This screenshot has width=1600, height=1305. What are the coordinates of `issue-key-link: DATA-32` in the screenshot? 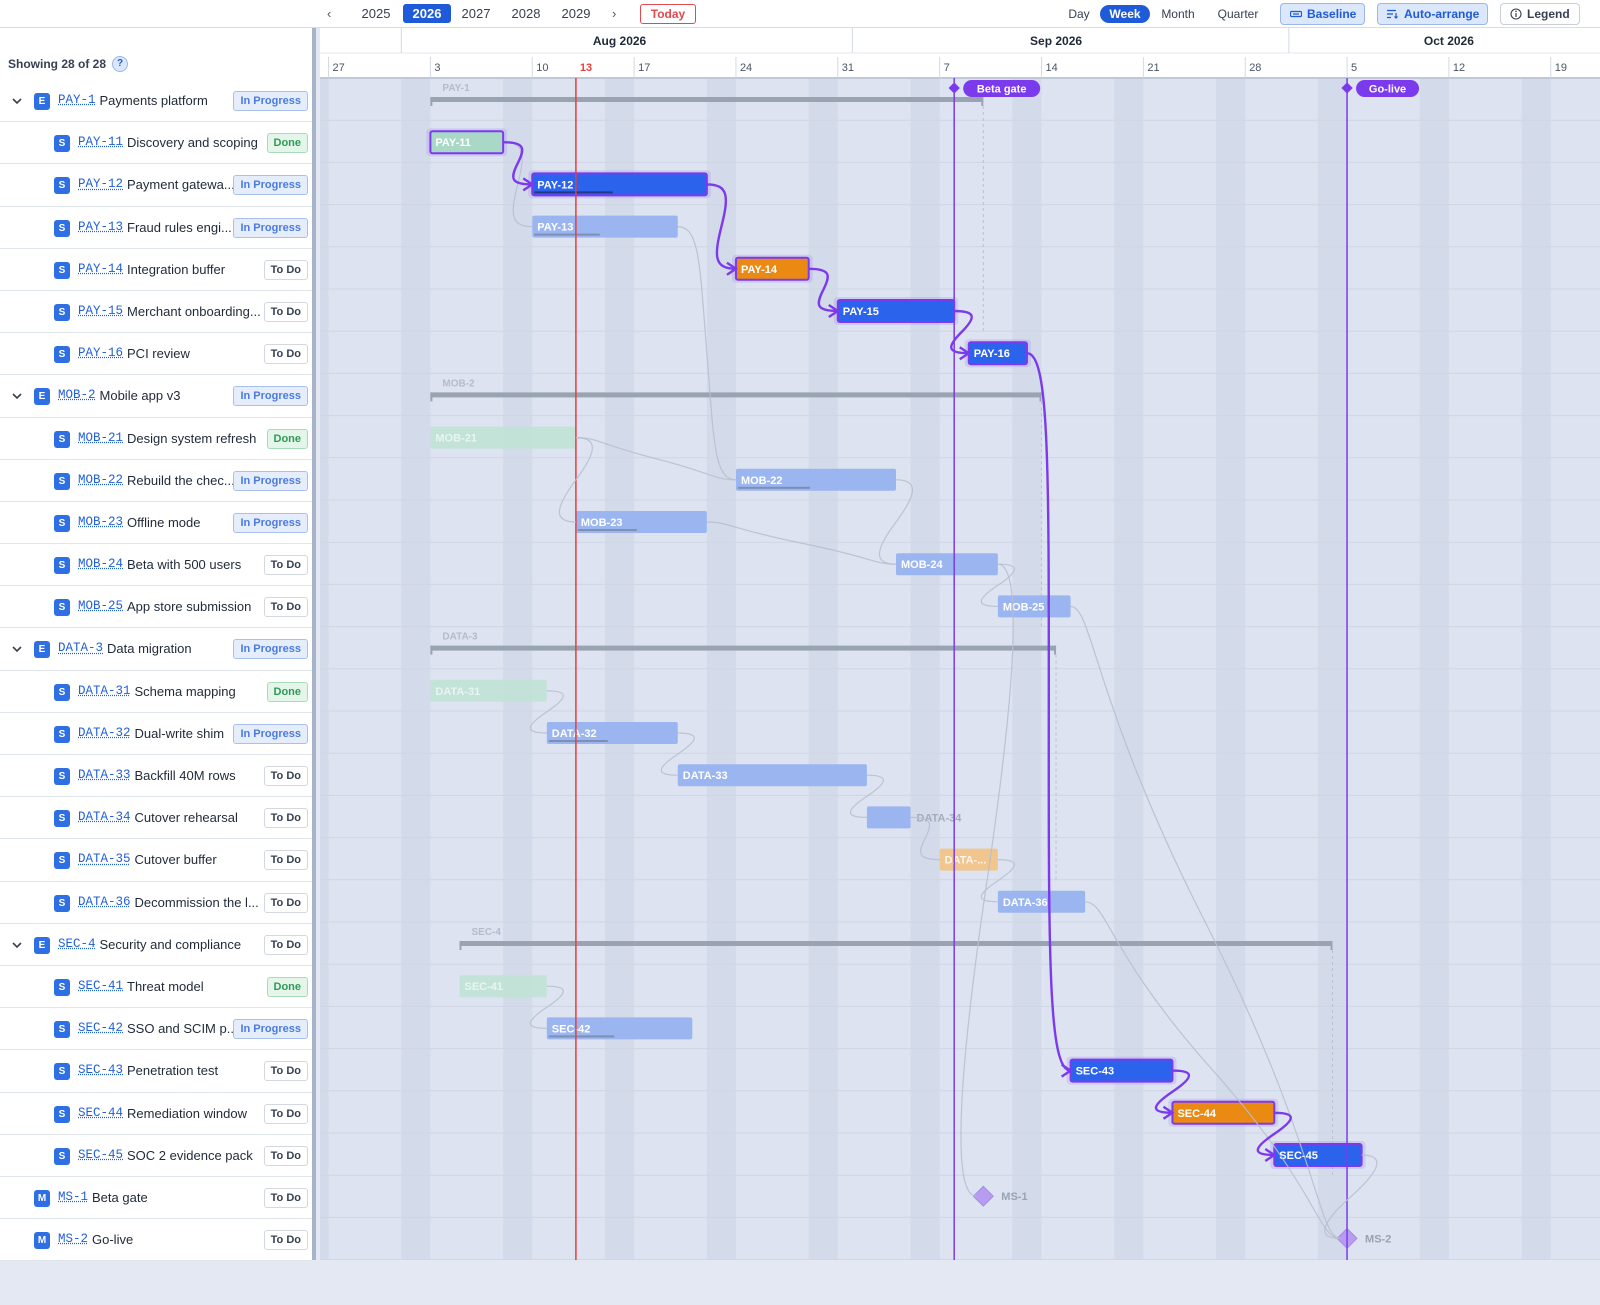 It's located at (104, 733).